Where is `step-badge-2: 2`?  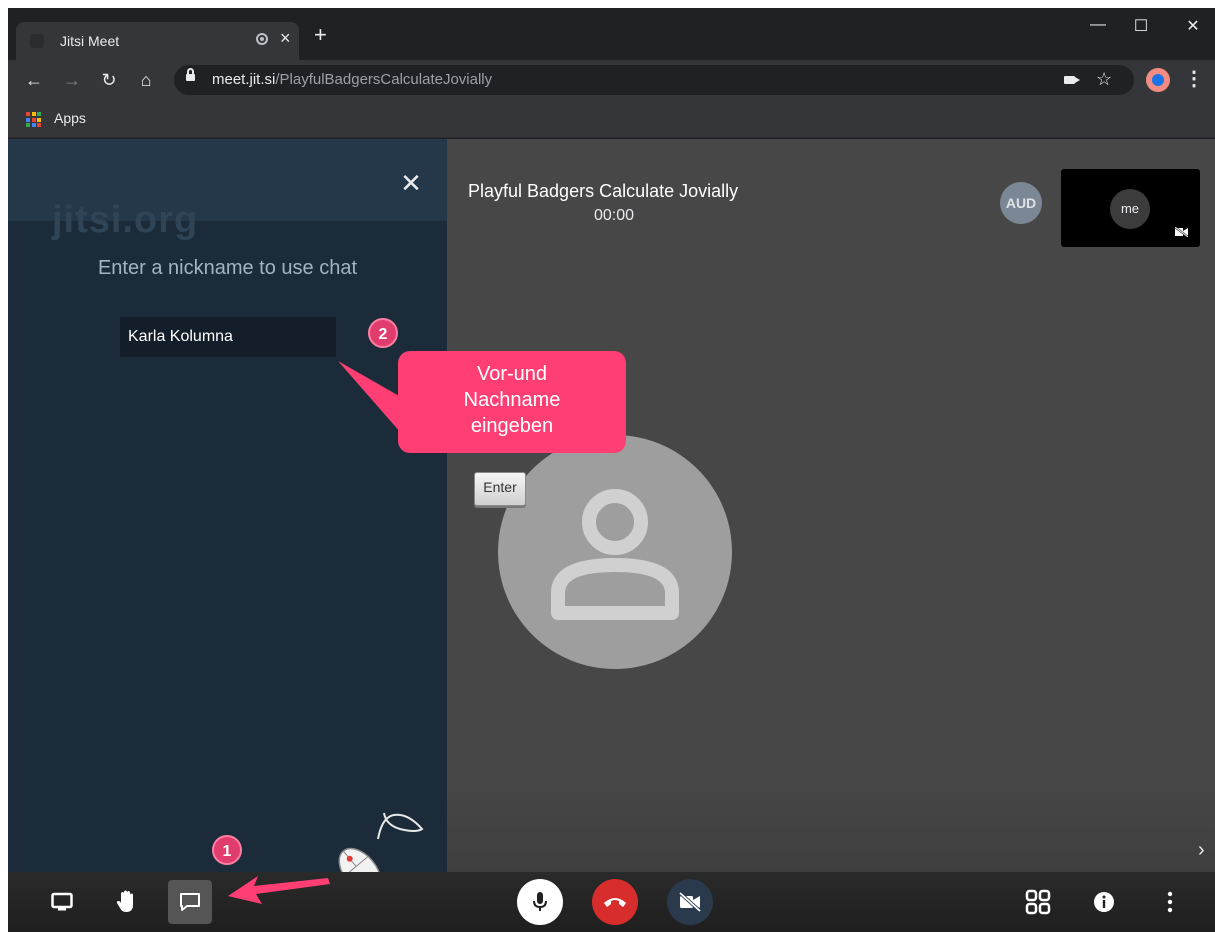 step-badge-2: 2 is located at coordinates (383, 333).